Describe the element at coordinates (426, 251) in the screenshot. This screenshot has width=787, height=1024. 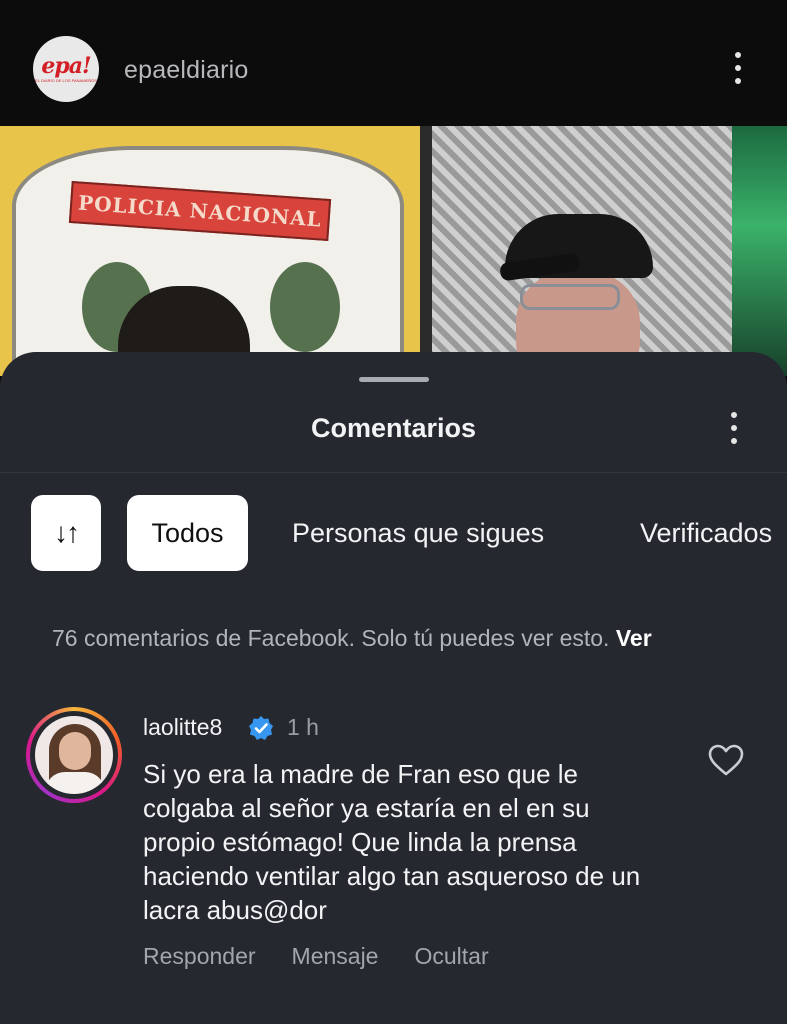
I see `media-divider` at that location.